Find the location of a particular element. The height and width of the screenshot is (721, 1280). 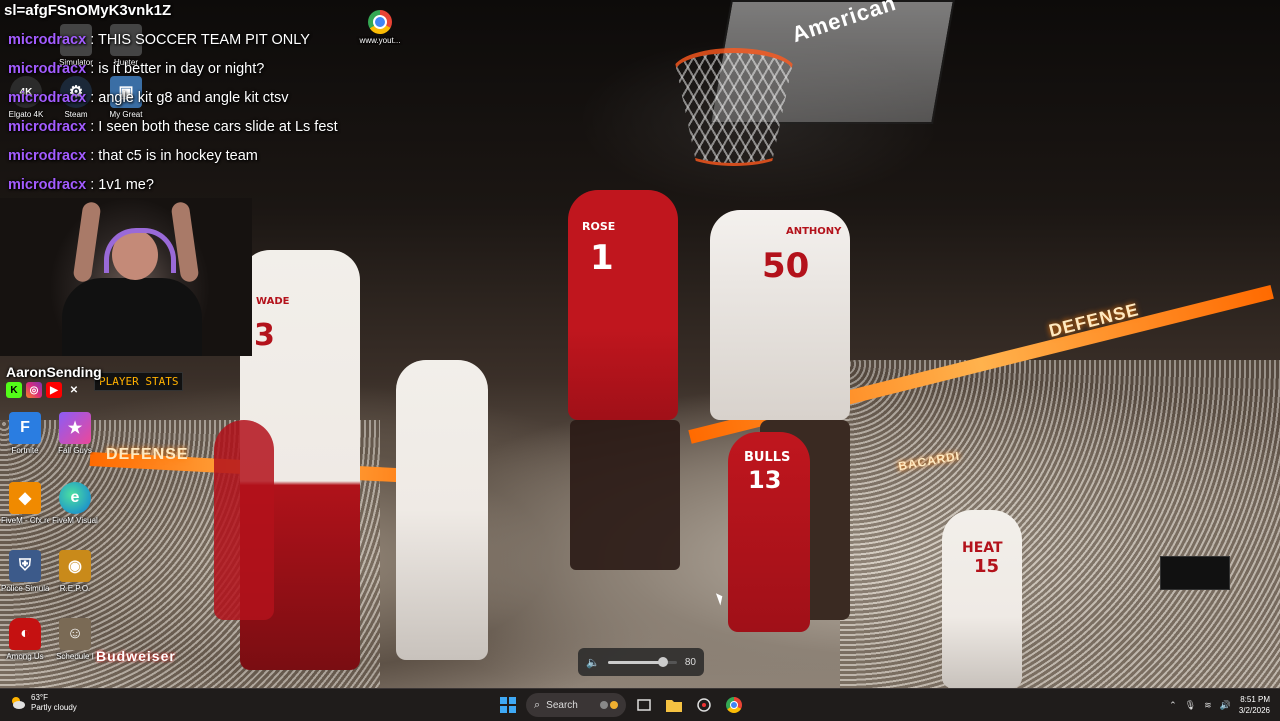

desktop-icon-amongus: ◐ Among Us is located at coordinates (25, 639).